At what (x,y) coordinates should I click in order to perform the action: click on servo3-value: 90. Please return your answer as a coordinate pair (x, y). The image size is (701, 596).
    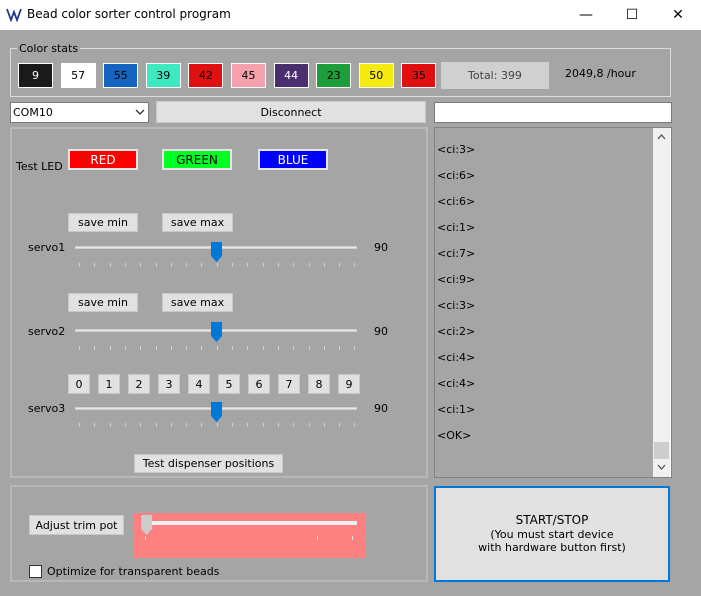
    Looking at the image, I should click on (381, 408).